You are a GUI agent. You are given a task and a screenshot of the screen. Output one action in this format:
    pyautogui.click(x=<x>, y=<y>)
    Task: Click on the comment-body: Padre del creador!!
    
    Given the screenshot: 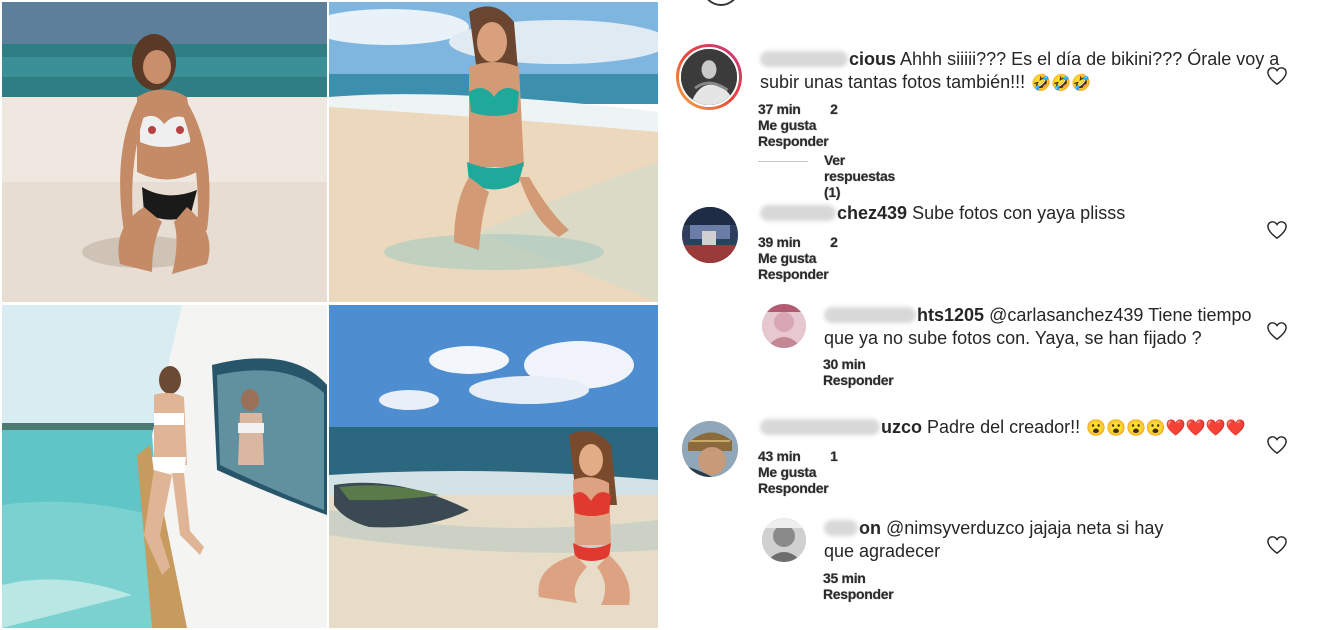 What is the action you would take?
    pyautogui.click(x=1004, y=427)
    